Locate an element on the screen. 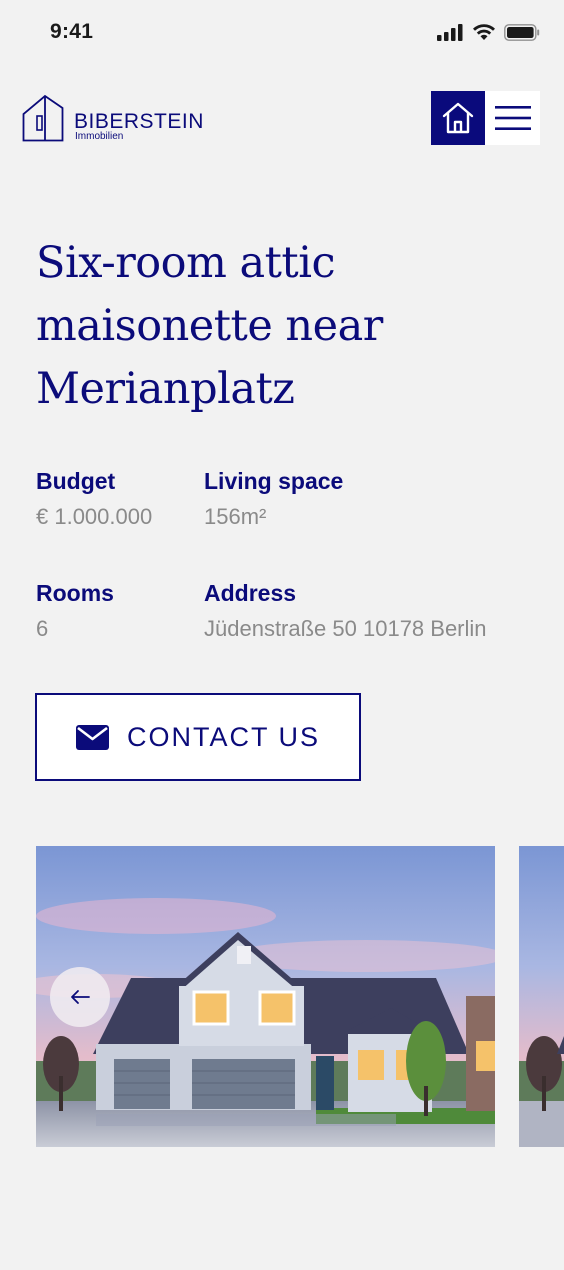 The width and height of the screenshot is (564, 1270). arrow-left-icon is located at coordinates (80, 997).